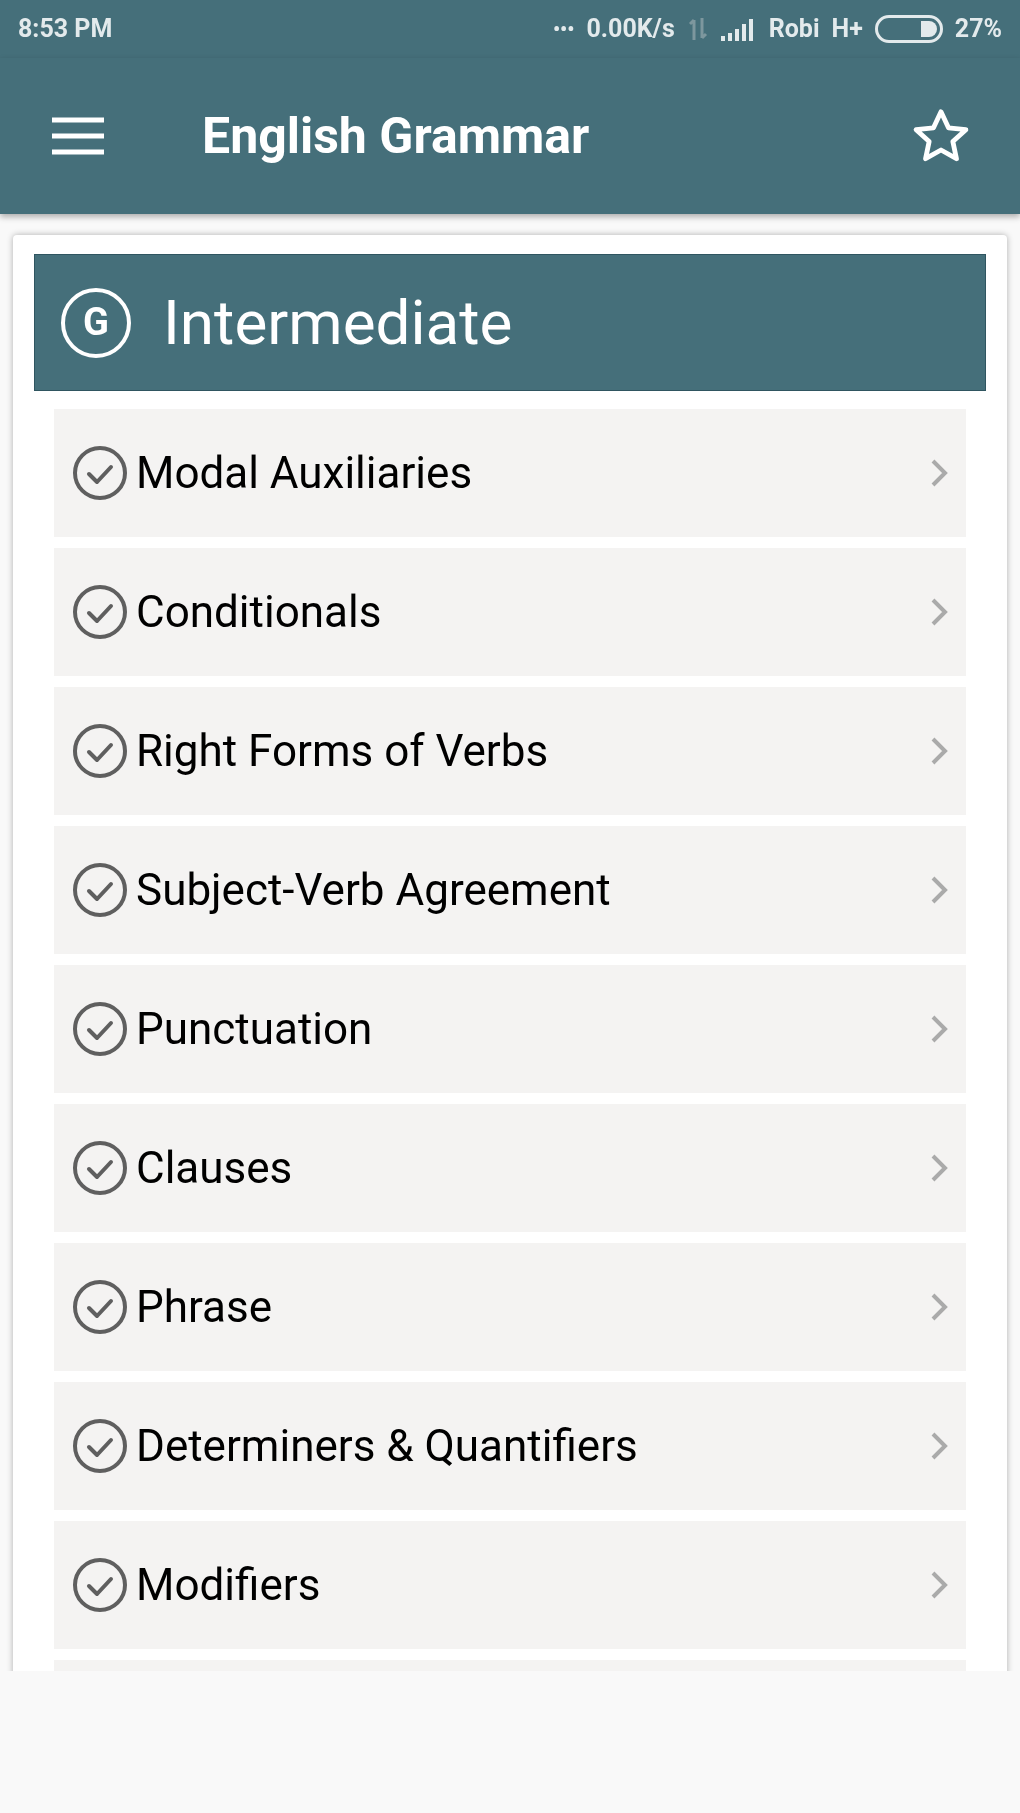 The width and height of the screenshot is (1020, 1813). I want to click on lesson-item: Modal Auxiliaries, so click(510, 473).